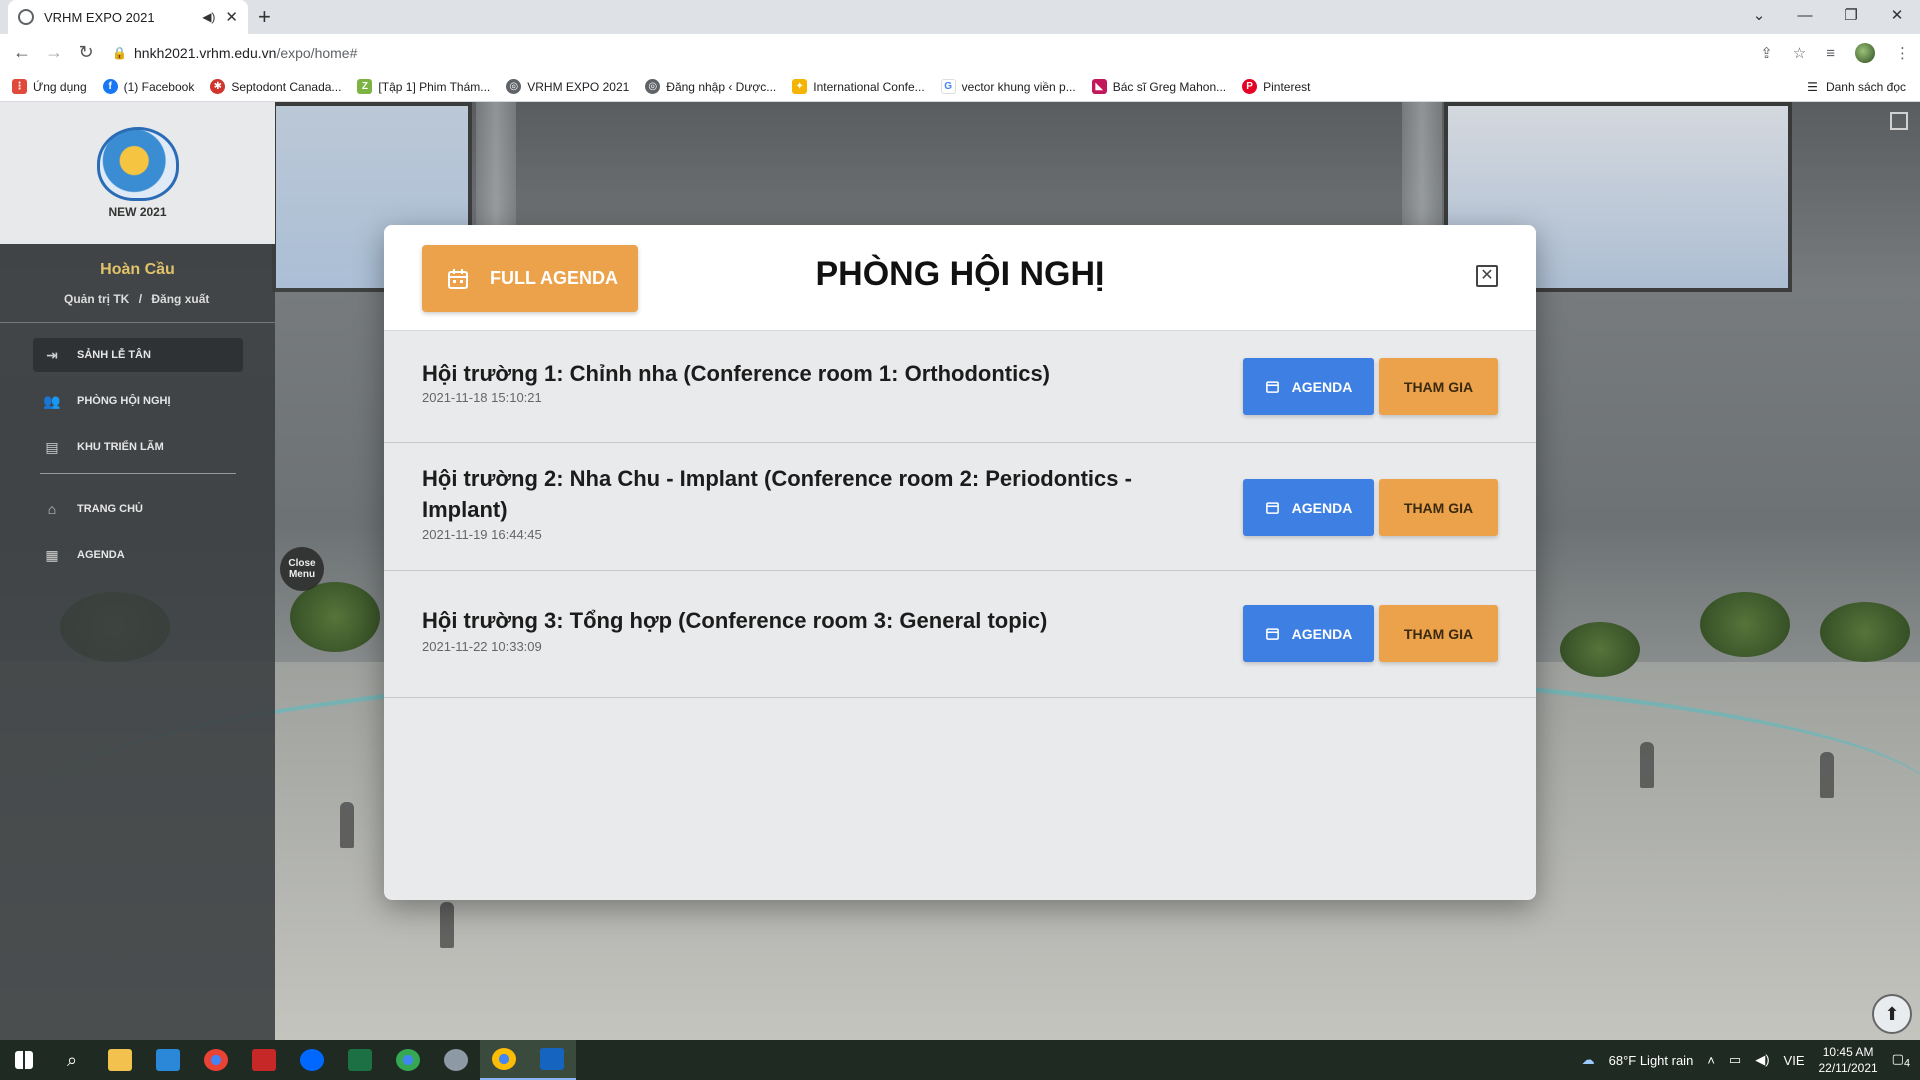  I want to click on search-icon: ⌕, so click(72, 1060).